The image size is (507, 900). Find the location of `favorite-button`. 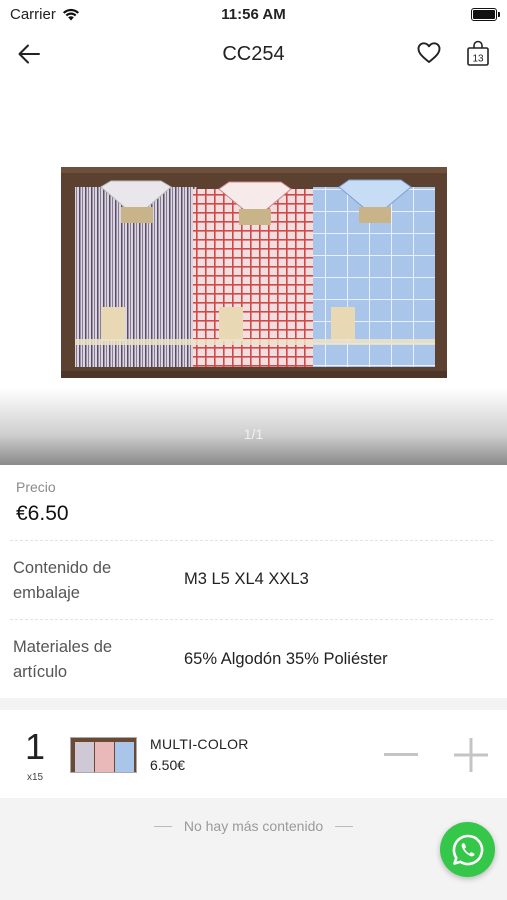

favorite-button is located at coordinates (429, 53).